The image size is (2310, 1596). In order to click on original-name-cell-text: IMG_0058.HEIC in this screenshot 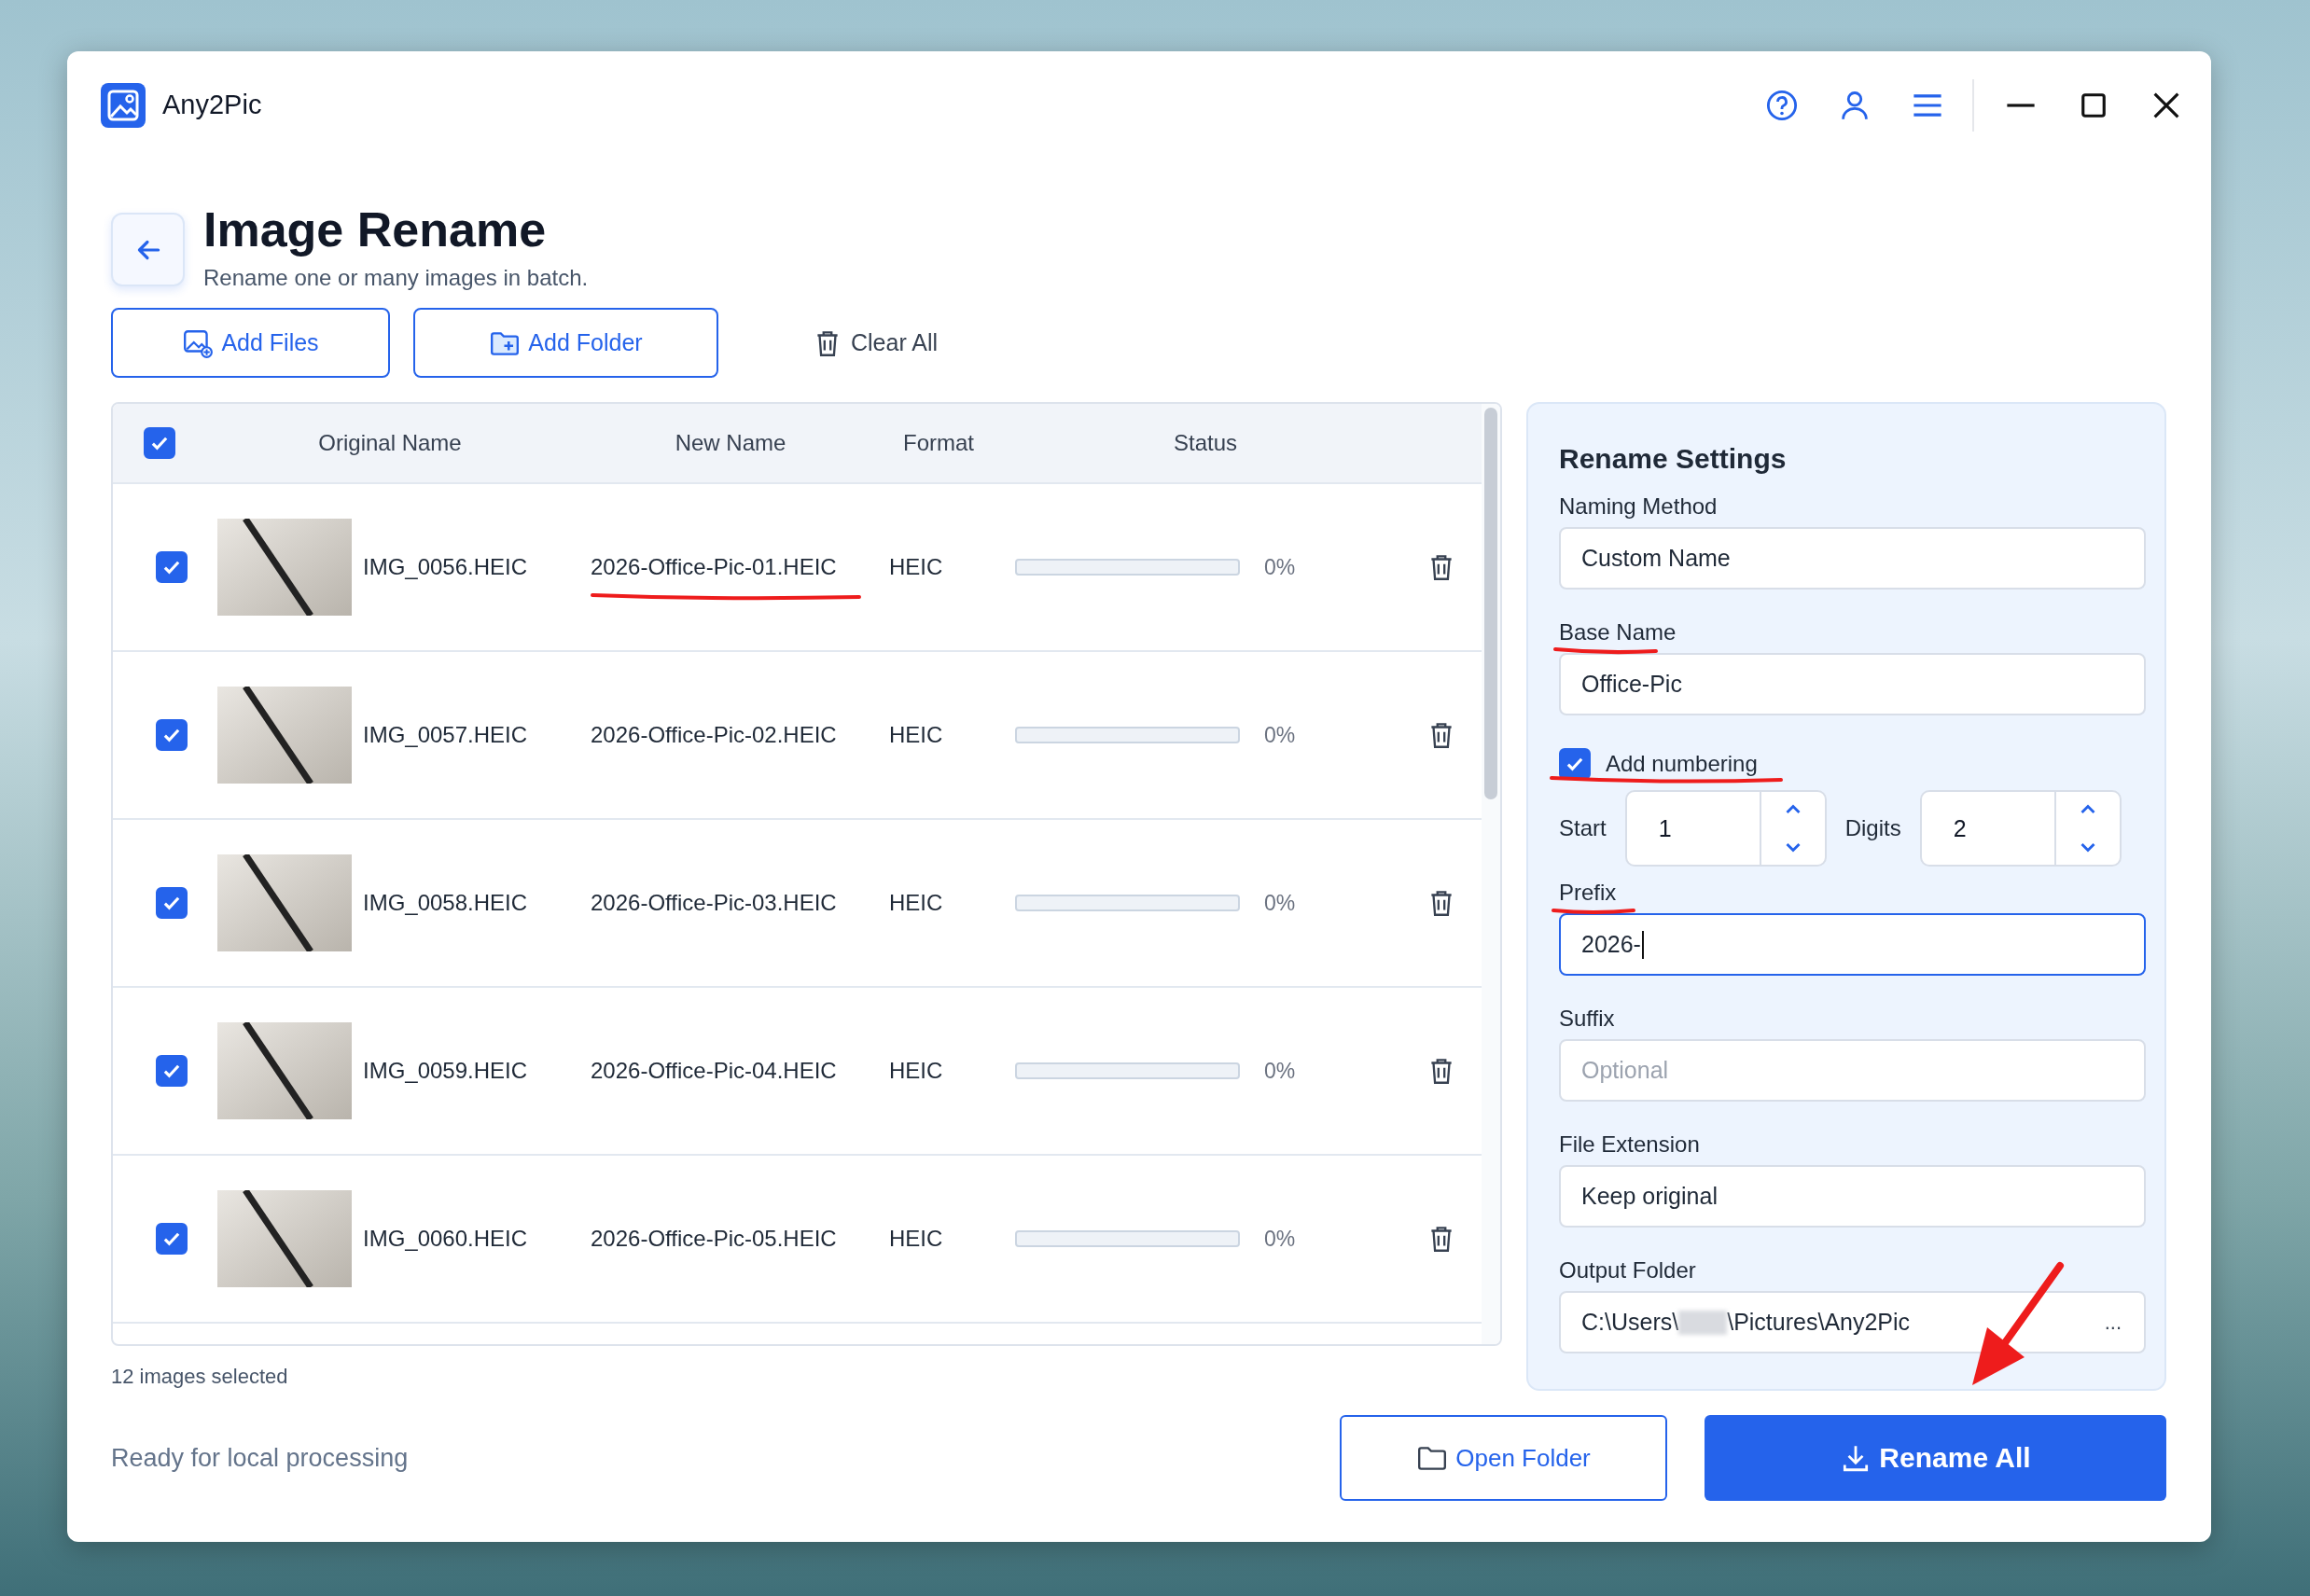, I will do `click(445, 903)`.